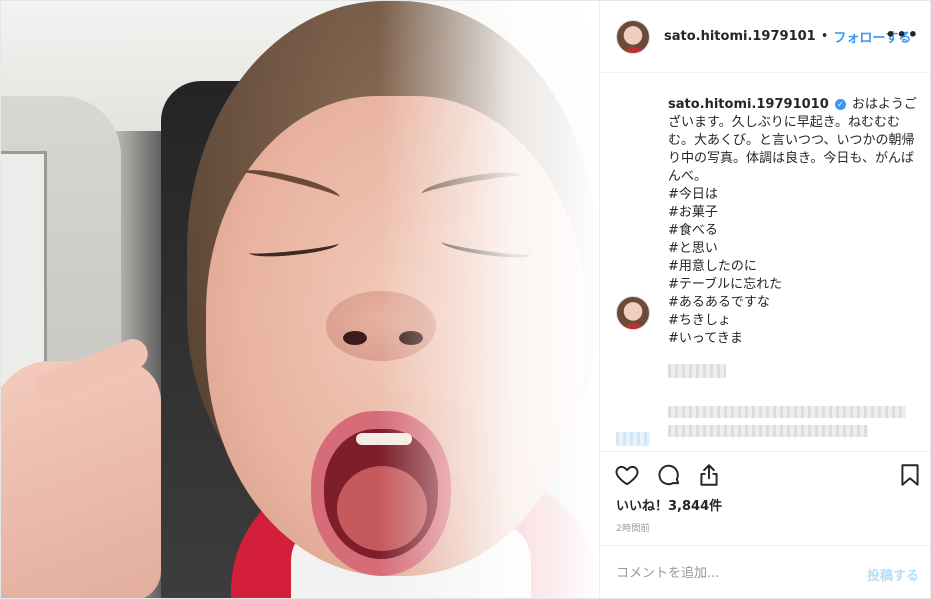 The height and width of the screenshot is (599, 931). Describe the element at coordinates (355, 338) in the screenshot. I see `left-nostril` at that location.